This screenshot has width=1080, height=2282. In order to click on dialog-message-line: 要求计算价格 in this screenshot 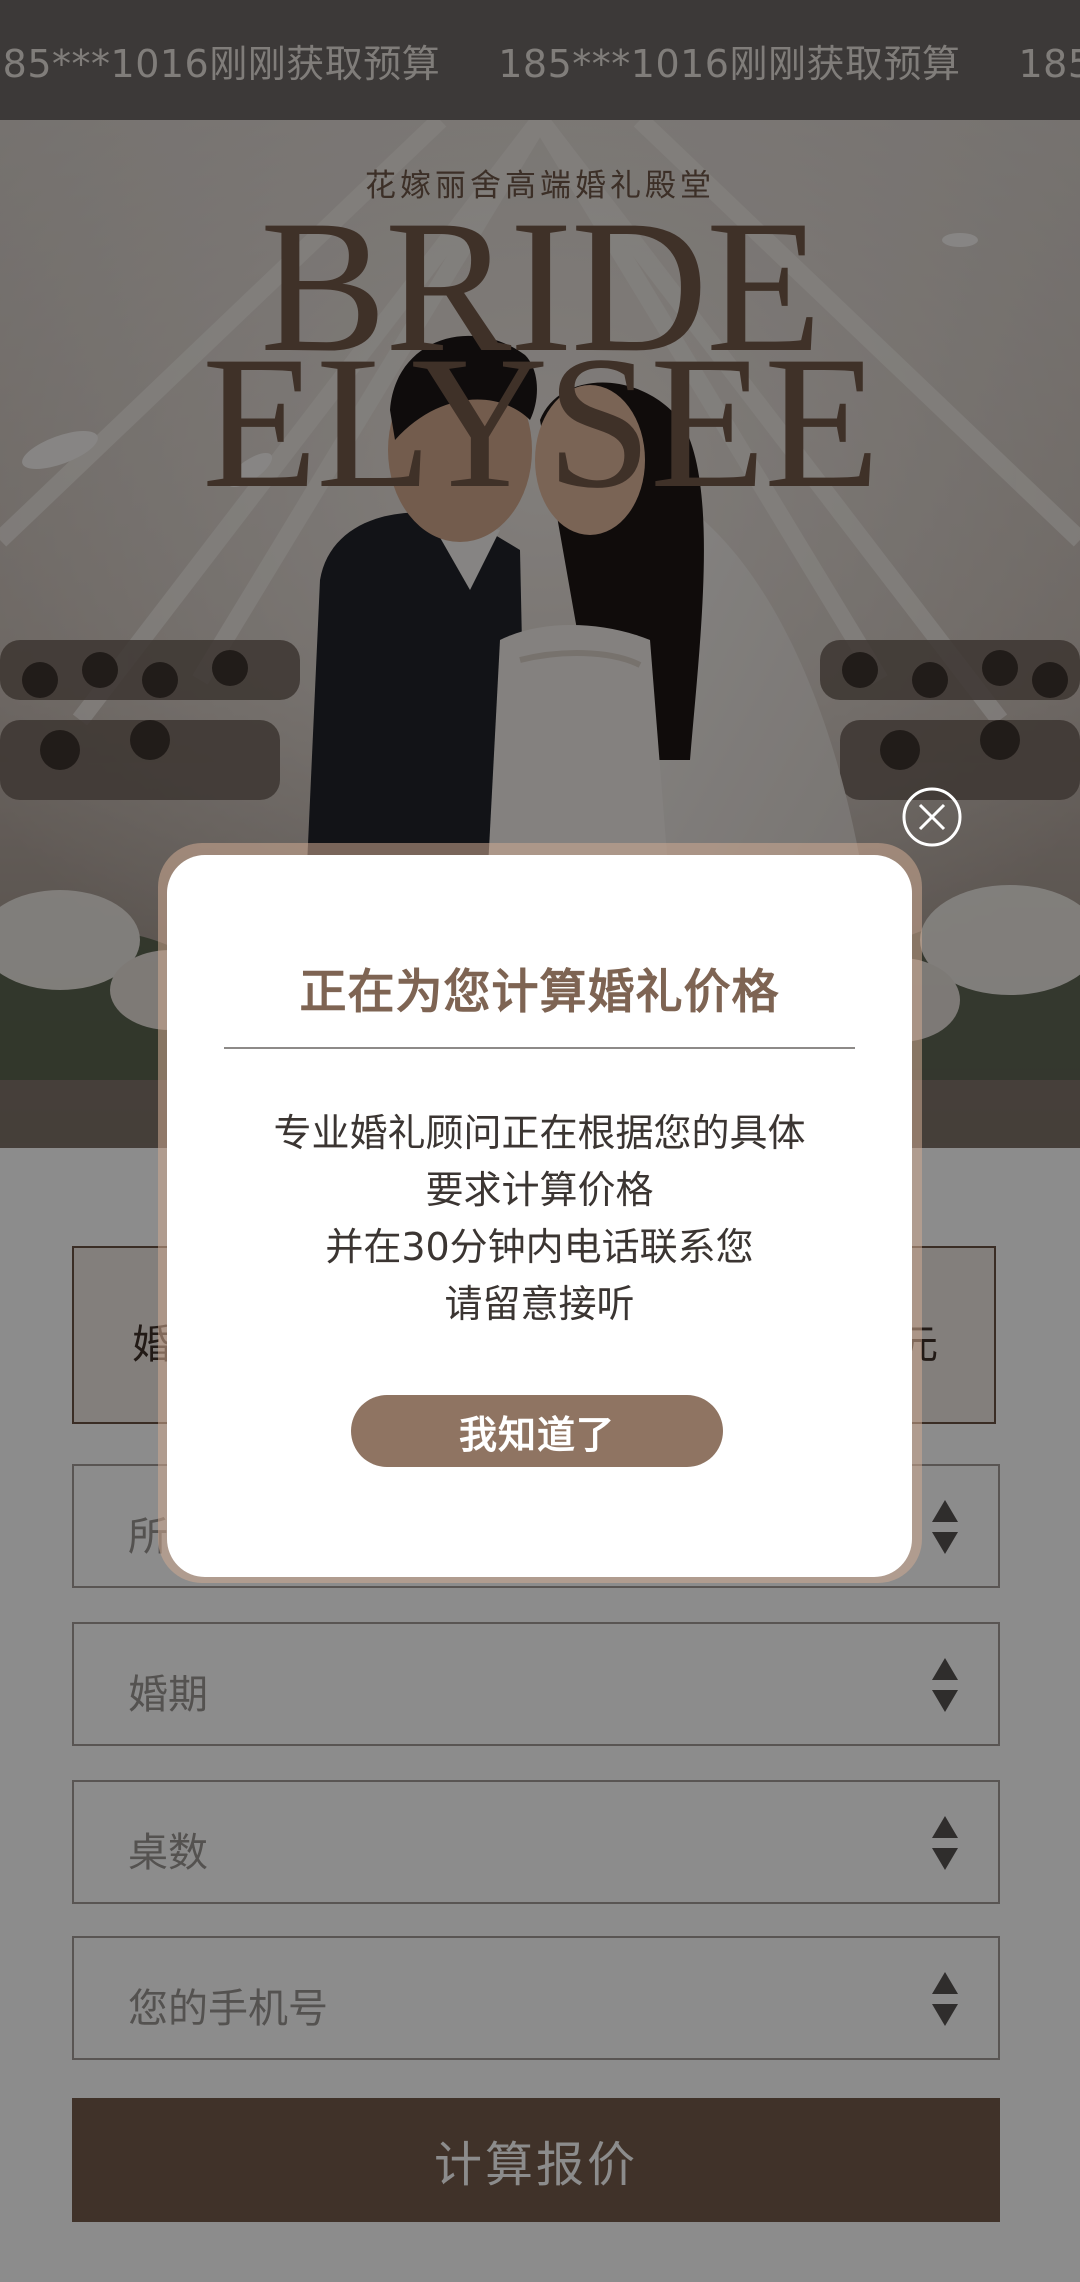, I will do `click(539, 1190)`.